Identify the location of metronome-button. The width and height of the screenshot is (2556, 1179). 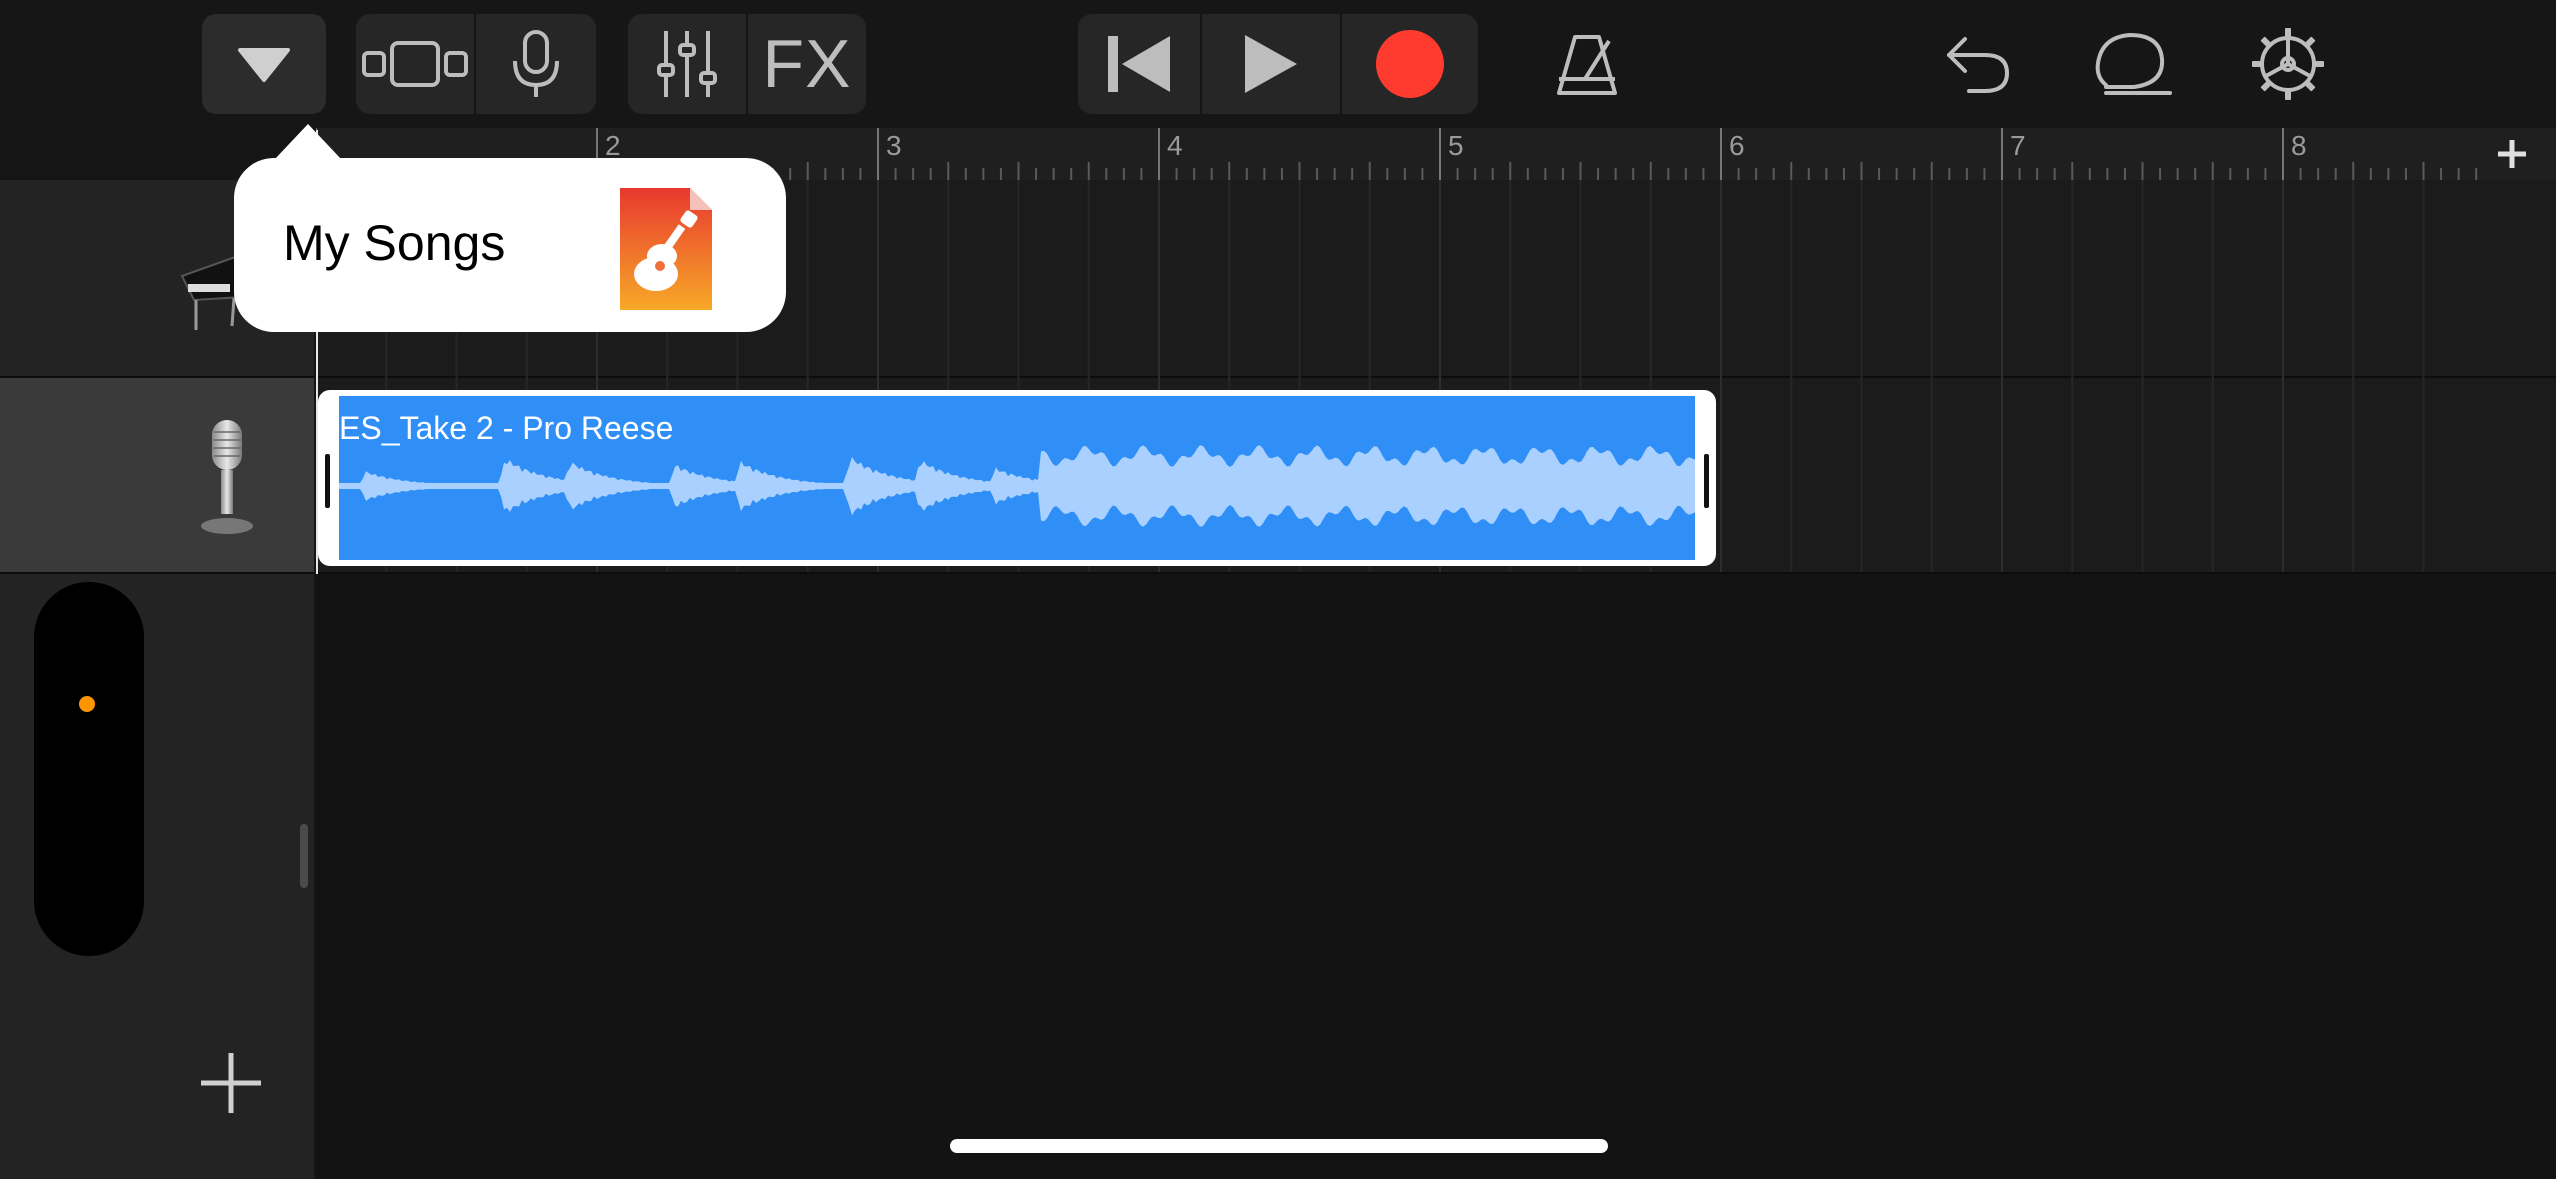
(1587, 64).